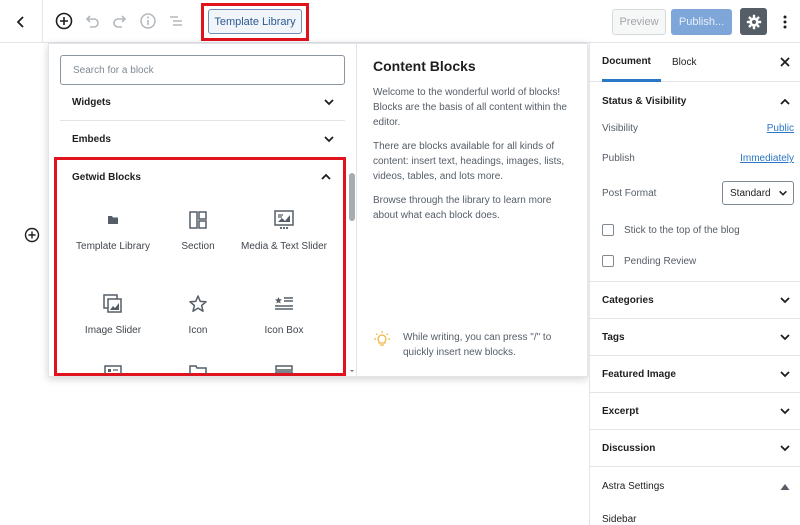  Describe the element at coordinates (631, 62) in the screenshot. I see `tab-document: Document` at that location.